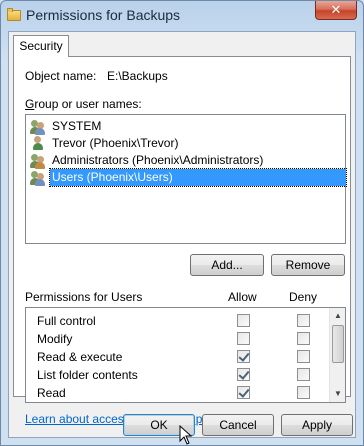 This screenshot has height=446, width=364. What do you see at coordinates (303, 297) in the screenshot?
I see `deny-header: Deny` at bounding box center [303, 297].